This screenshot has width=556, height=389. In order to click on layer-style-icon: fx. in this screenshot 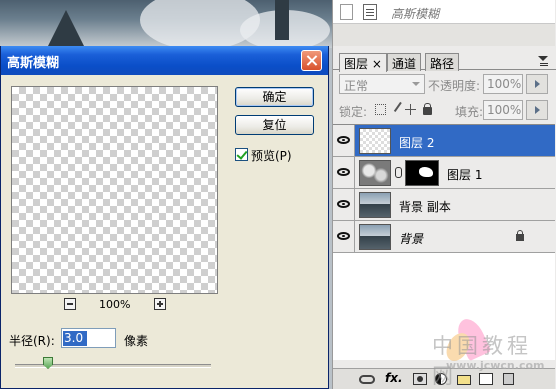, I will do `click(394, 378)`.